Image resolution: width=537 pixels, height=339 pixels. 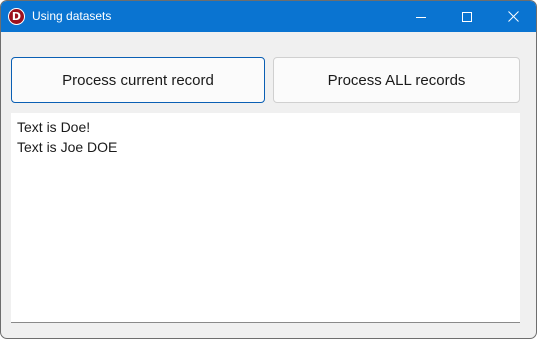 I want to click on close-icon, so click(x=513, y=16).